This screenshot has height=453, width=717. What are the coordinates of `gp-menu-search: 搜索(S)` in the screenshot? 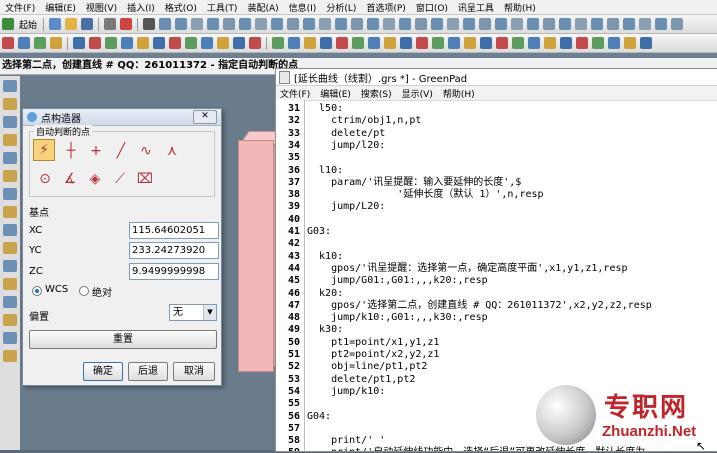 It's located at (377, 93).